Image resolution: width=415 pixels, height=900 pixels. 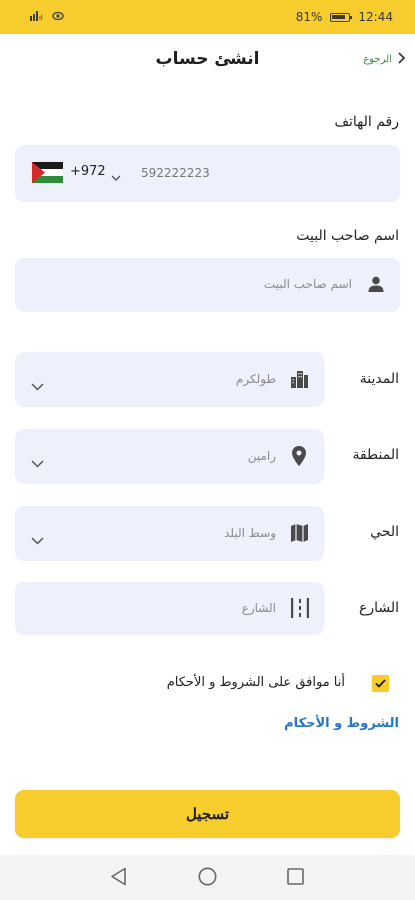 What do you see at coordinates (58, 17) in the screenshot?
I see `eye-comfort-icon` at bounding box center [58, 17].